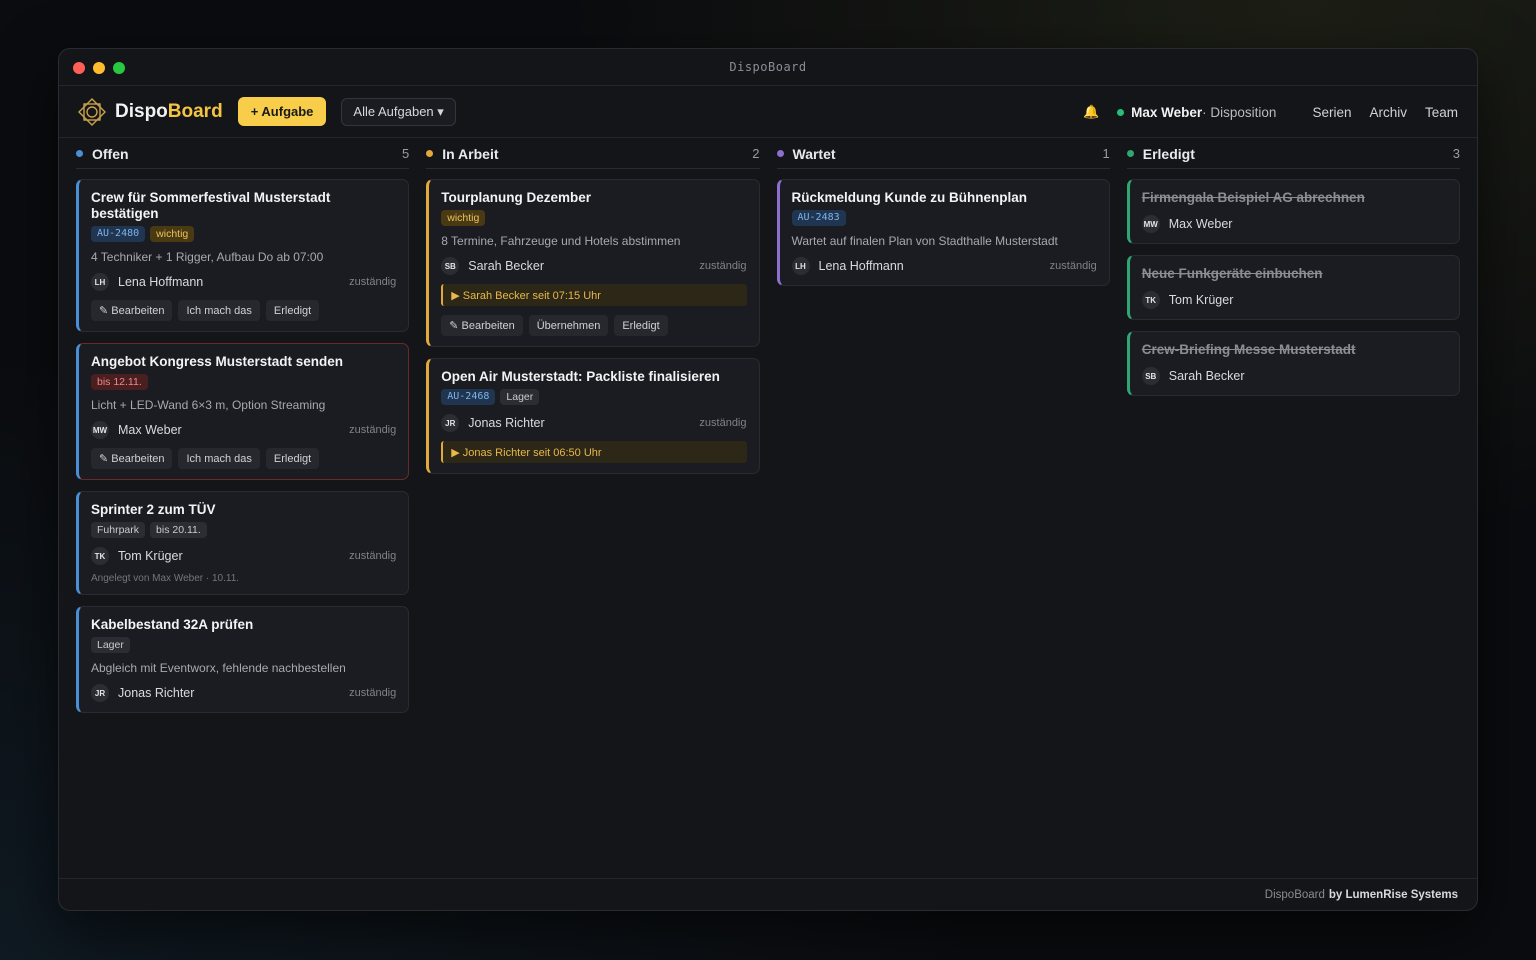 This screenshot has height=960, width=1536. Describe the element at coordinates (1239, 112) in the screenshot. I see `user-role: · Disposition` at that location.